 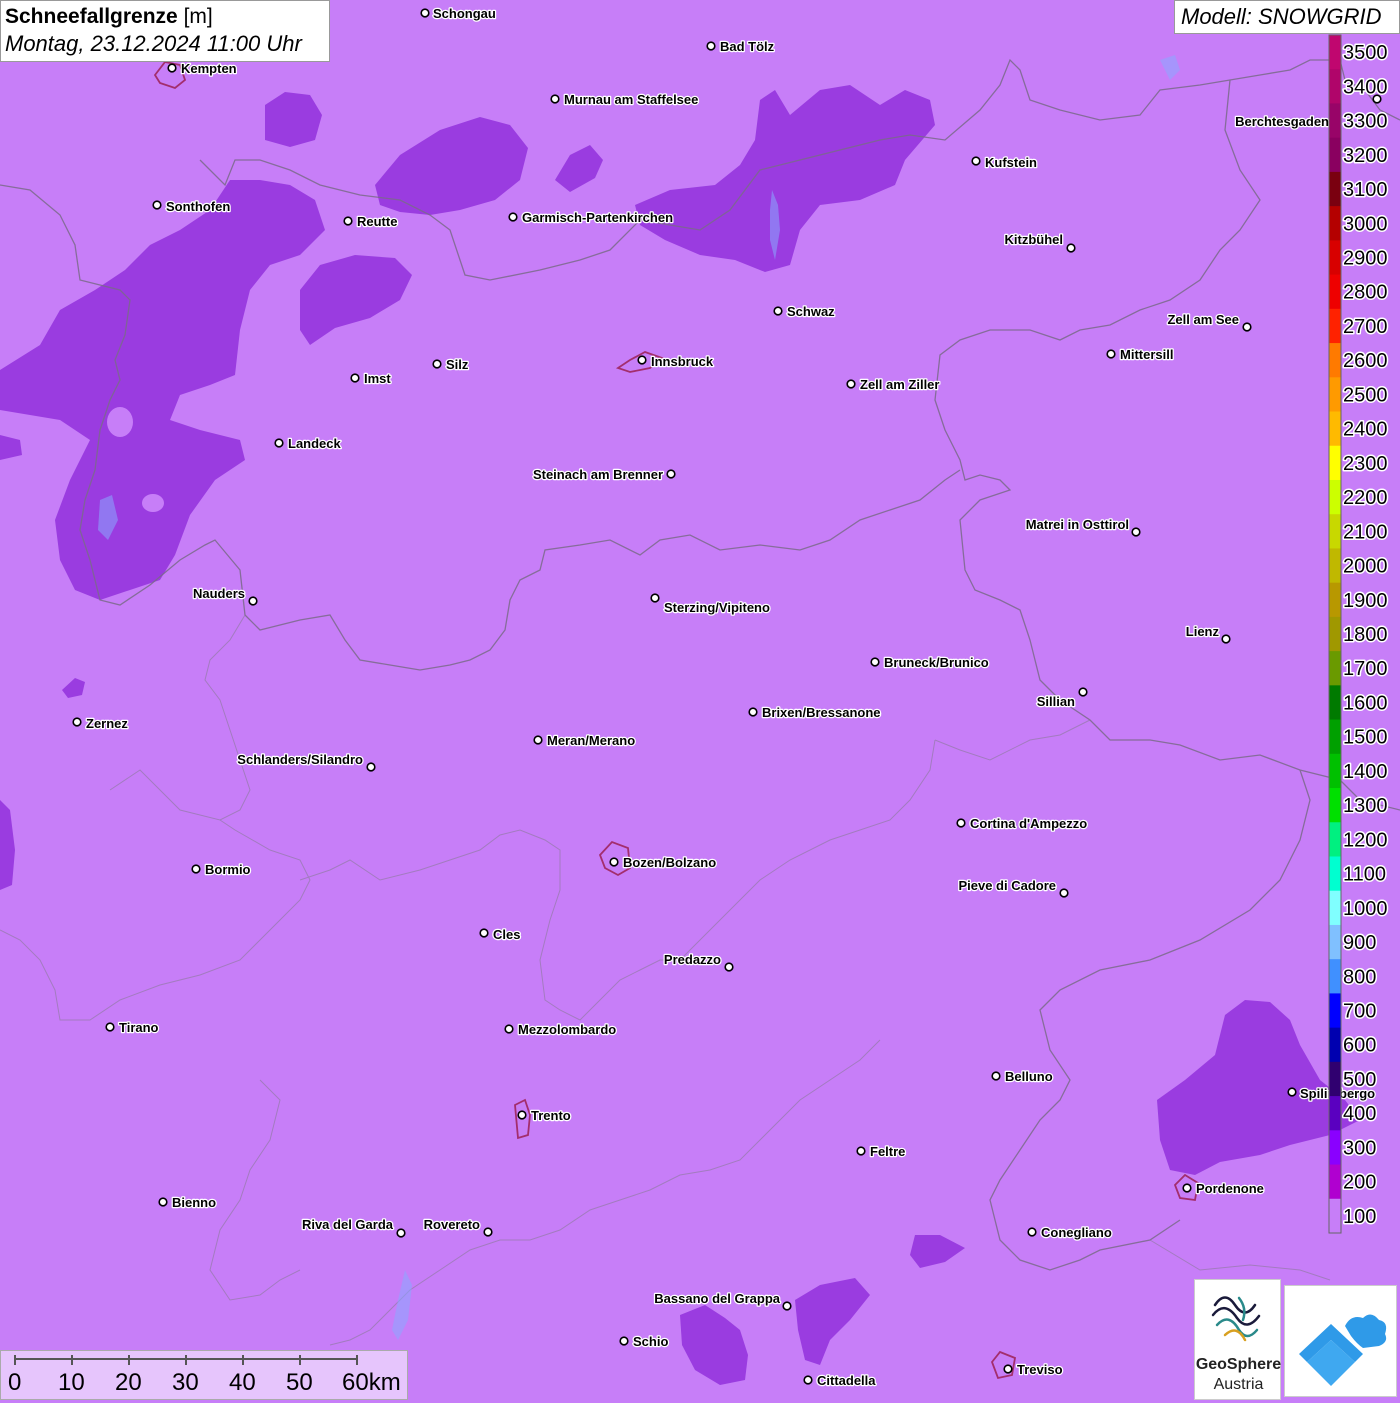 What do you see at coordinates (591, 740) in the screenshot?
I see `city-label: Meran/Merano` at bounding box center [591, 740].